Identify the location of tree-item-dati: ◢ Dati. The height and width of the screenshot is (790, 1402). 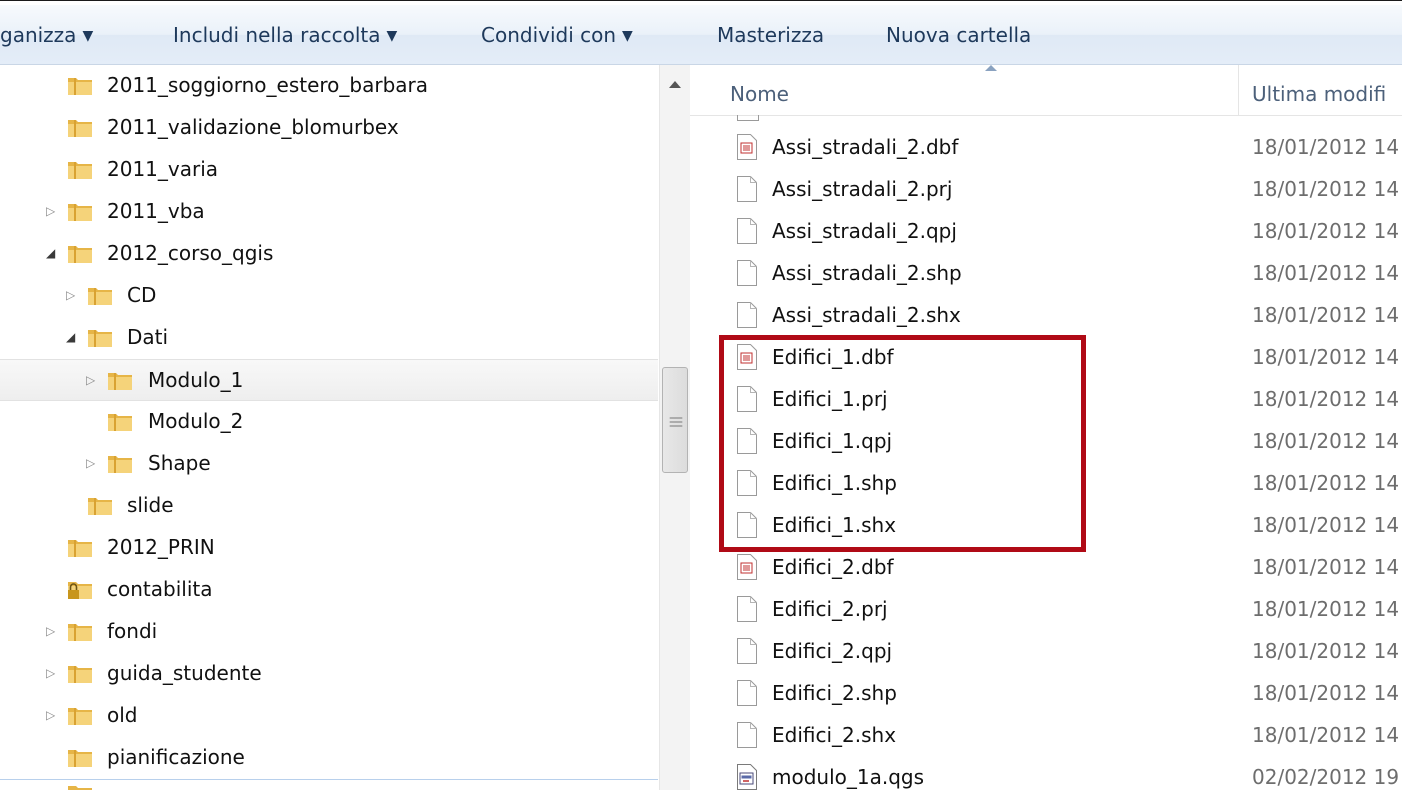
(329, 338).